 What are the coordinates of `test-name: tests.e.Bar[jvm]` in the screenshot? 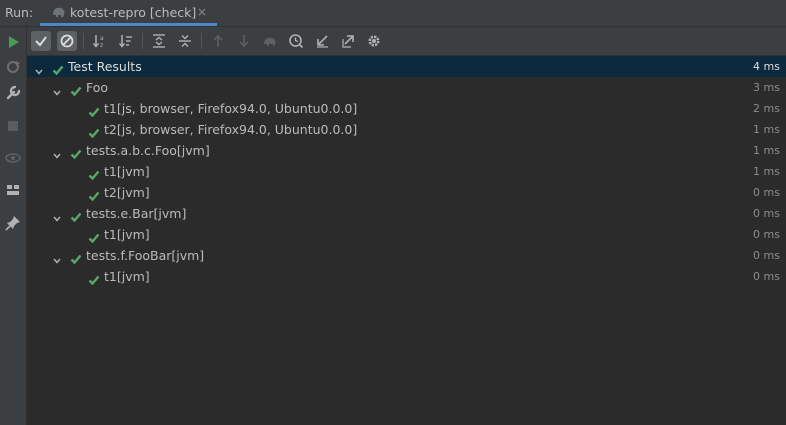 It's located at (136, 213).